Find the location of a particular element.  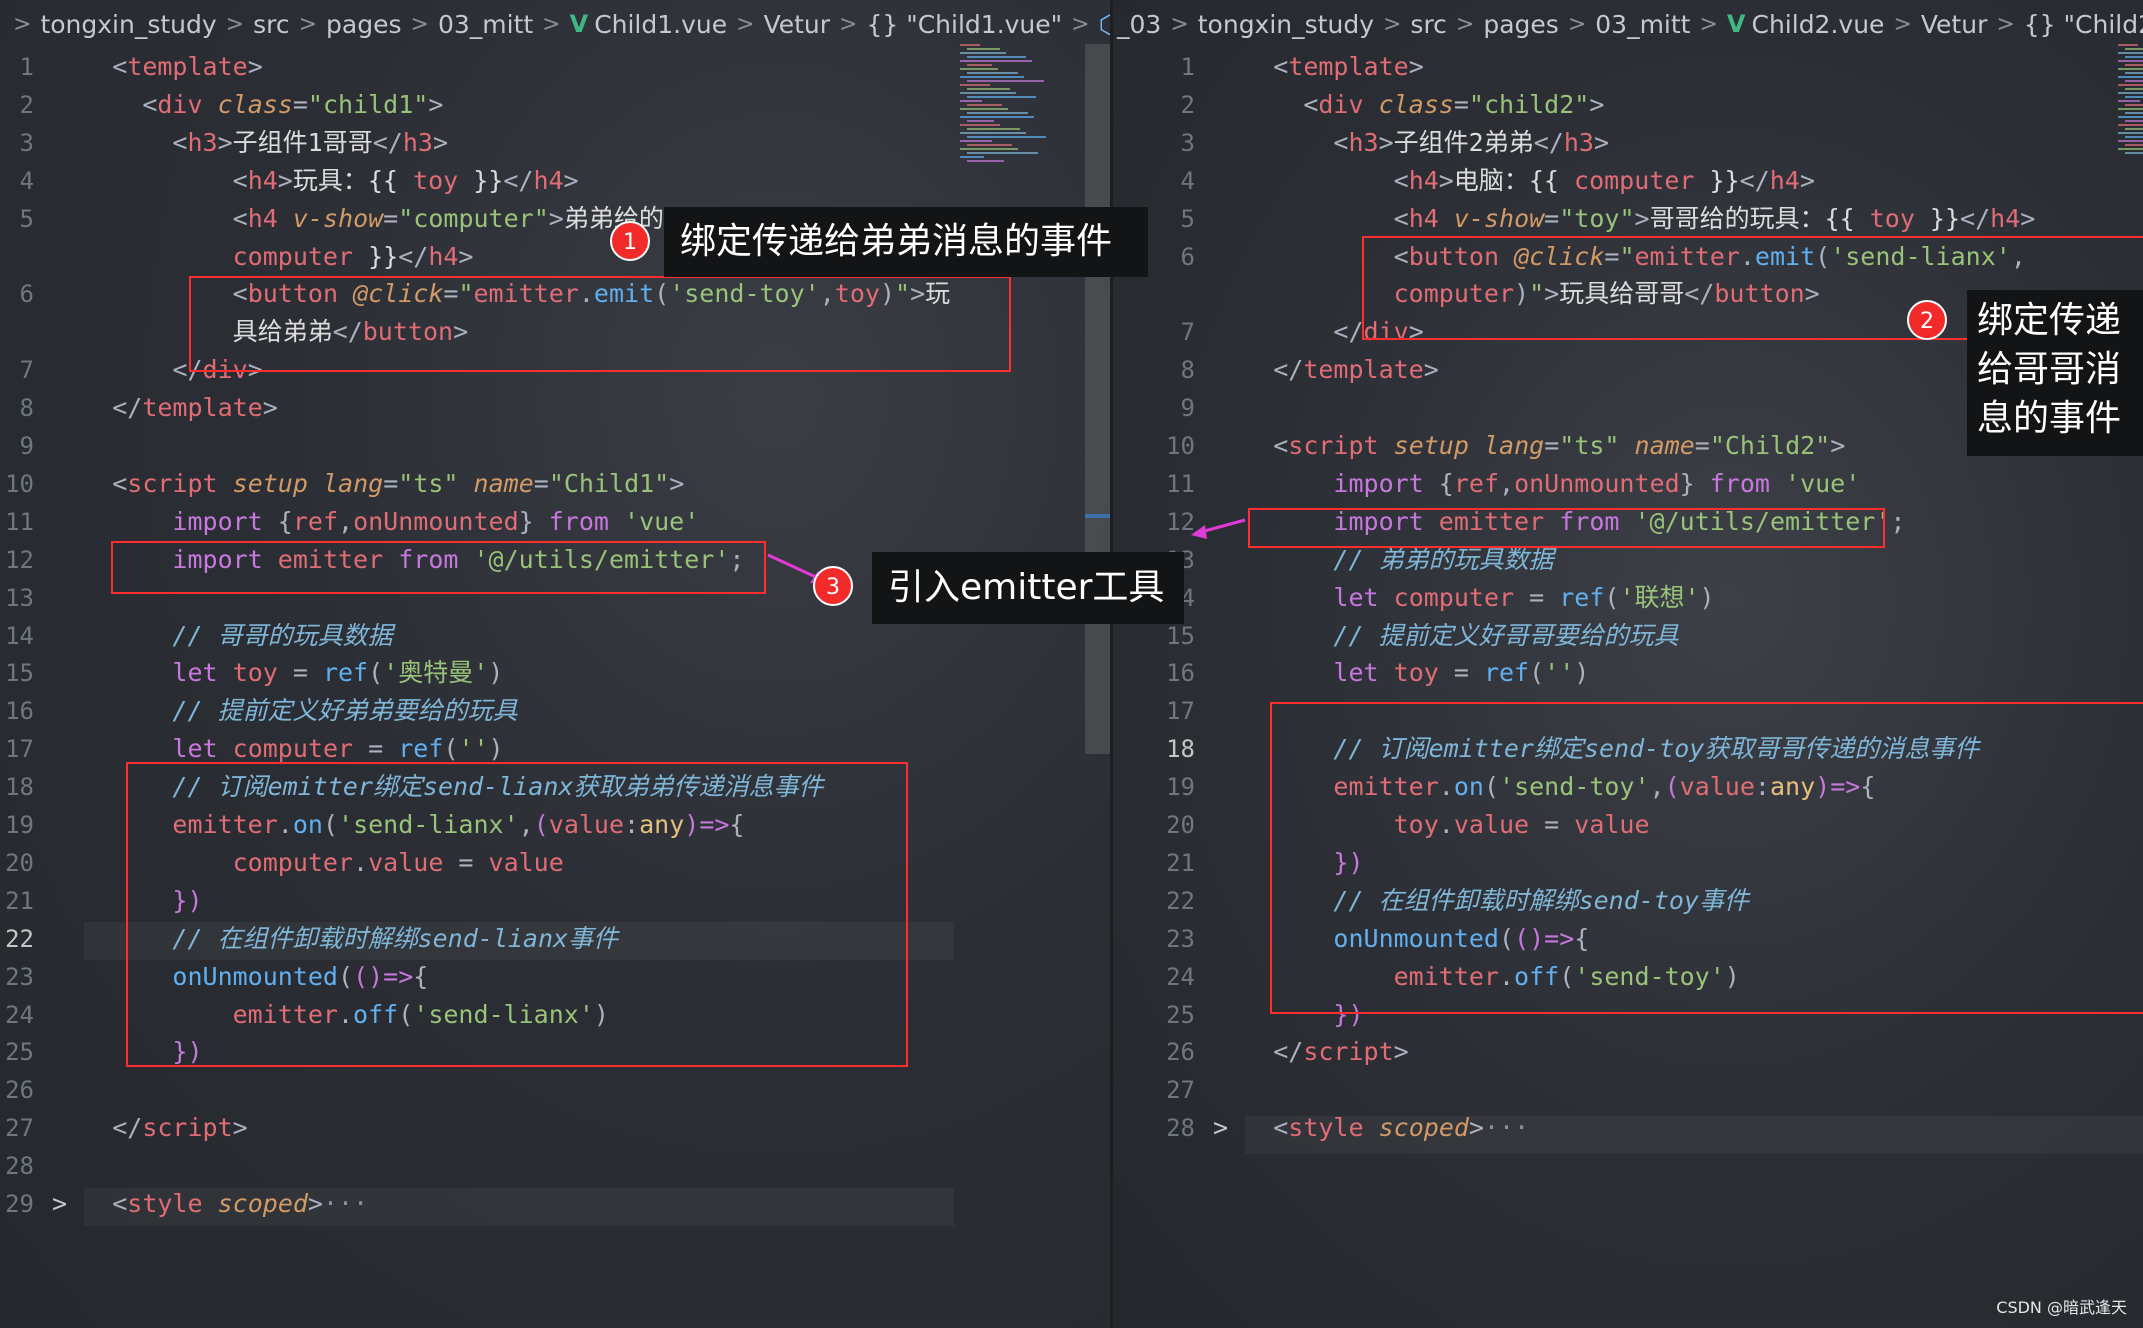

line-number: 2 is located at coordinates (1187, 104).